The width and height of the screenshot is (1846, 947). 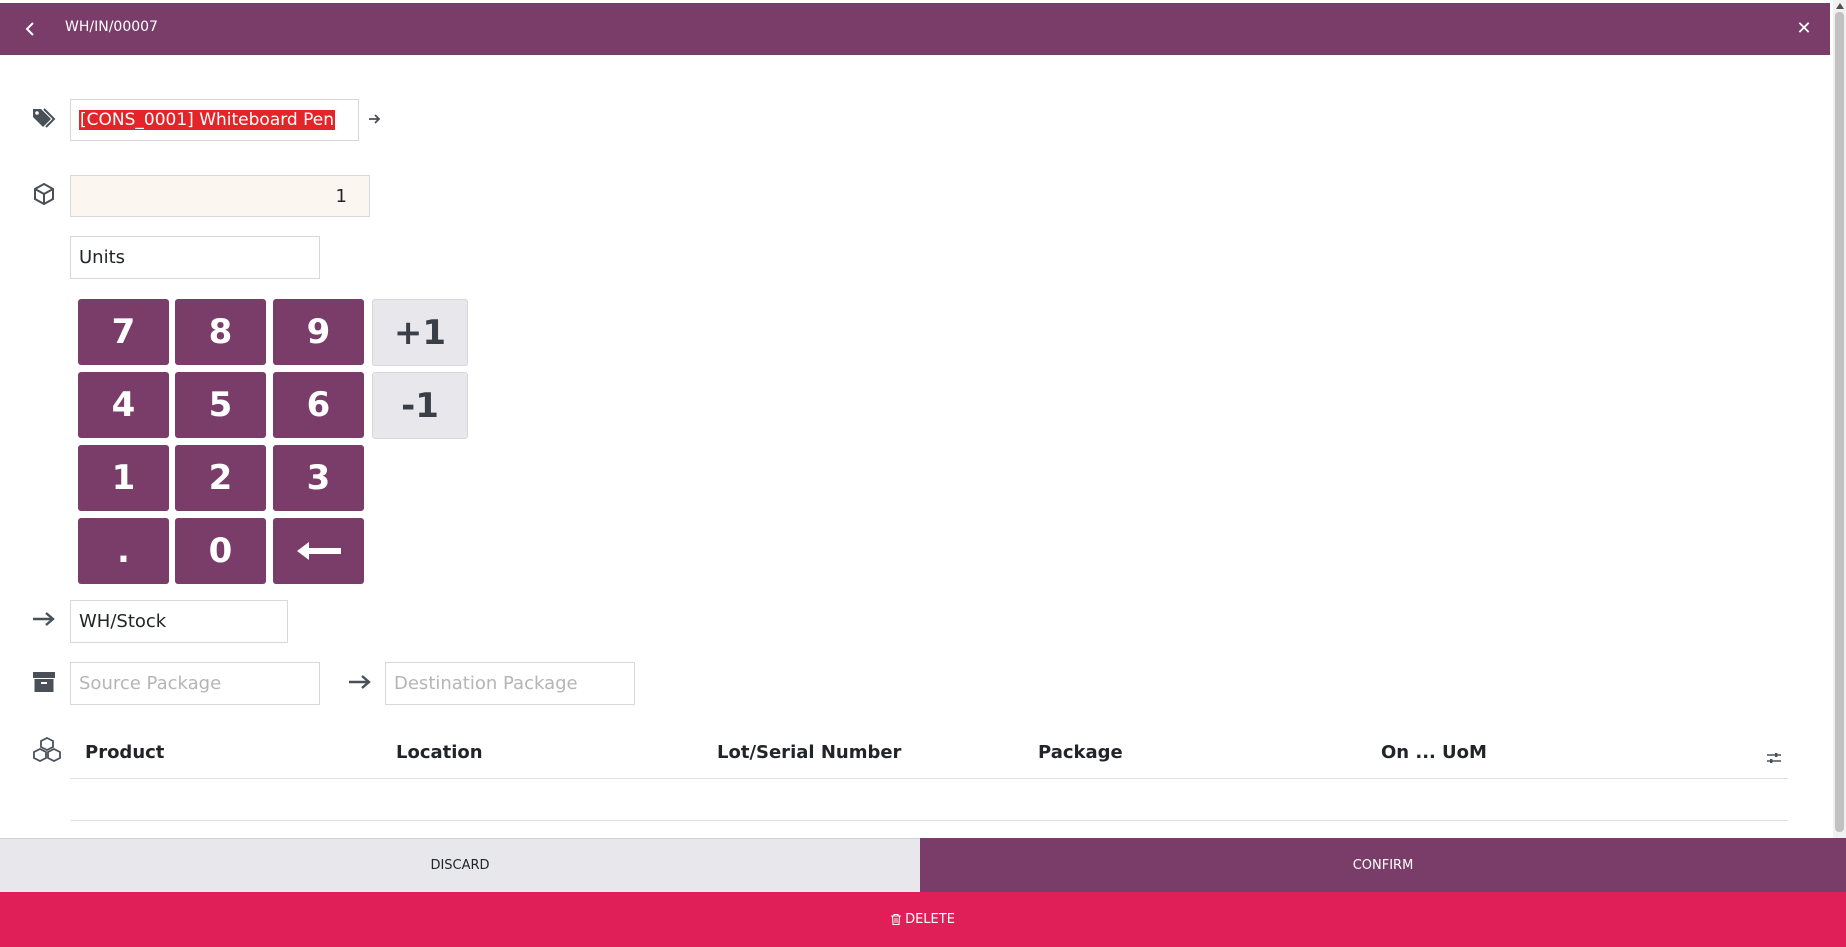 What do you see at coordinates (1383, 865) in the screenshot?
I see `confirm-button: CONFIRM` at bounding box center [1383, 865].